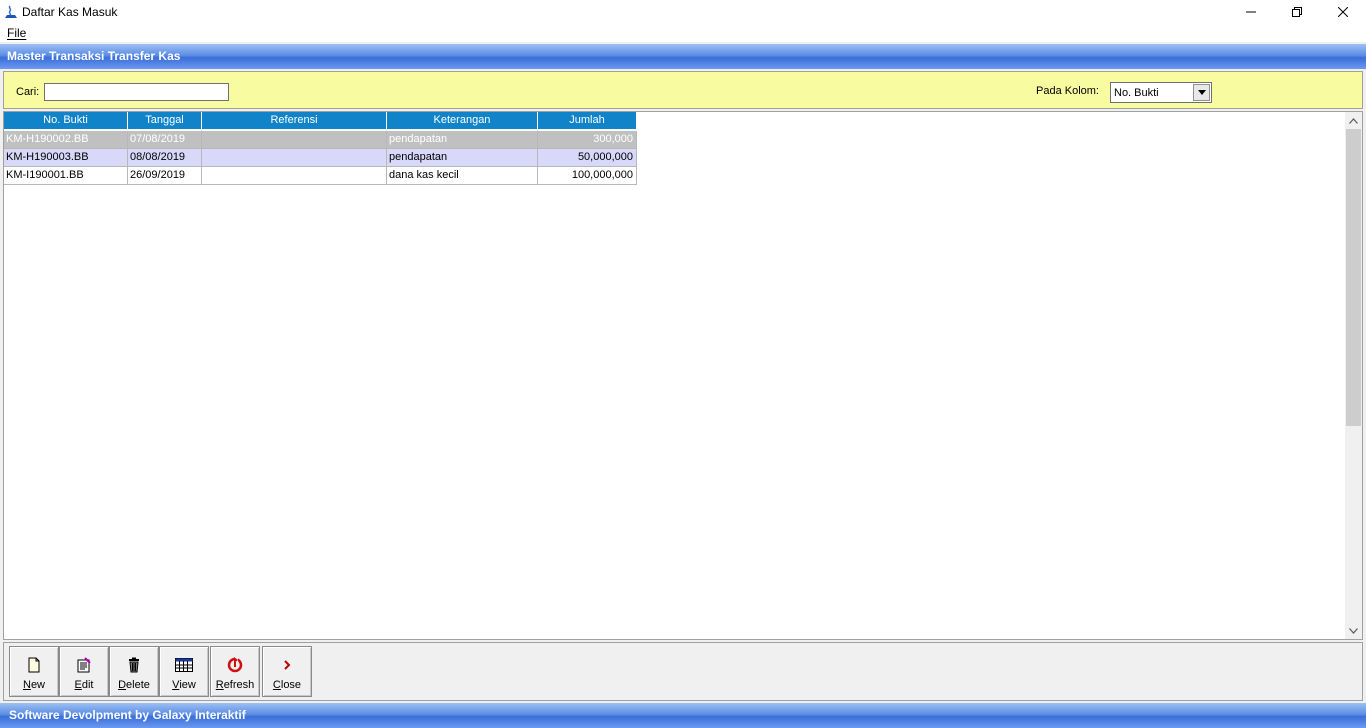 The height and width of the screenshot is (728, 1366). I want to click on refresh-button-label: Refresh, so click(235, 685).